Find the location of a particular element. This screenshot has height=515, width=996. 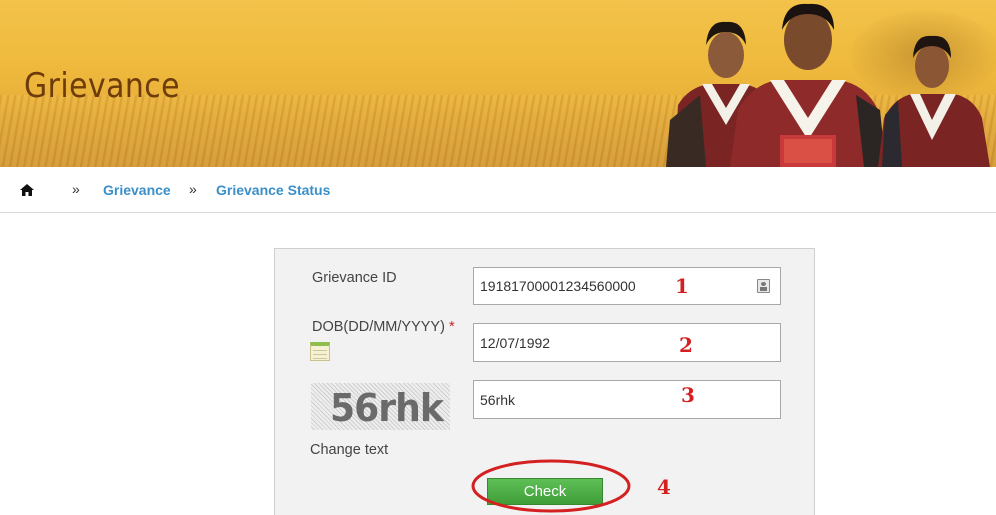

required-asterisk: * is located at coordinates (451, 327).